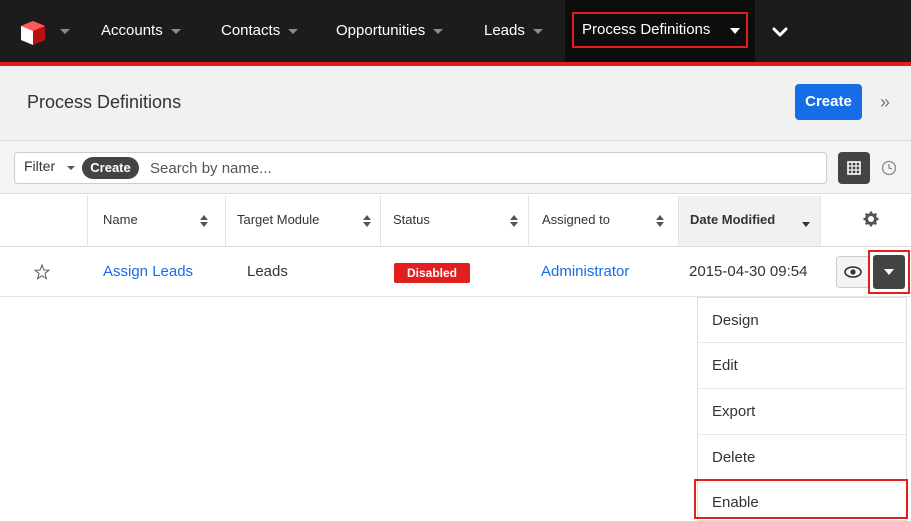 This screenshot has width=911, height=521. What do you see at coordinates (576, 219) in the screenshot?
I see `column-header-label: Assigned to` at bounding box center [576, 219].